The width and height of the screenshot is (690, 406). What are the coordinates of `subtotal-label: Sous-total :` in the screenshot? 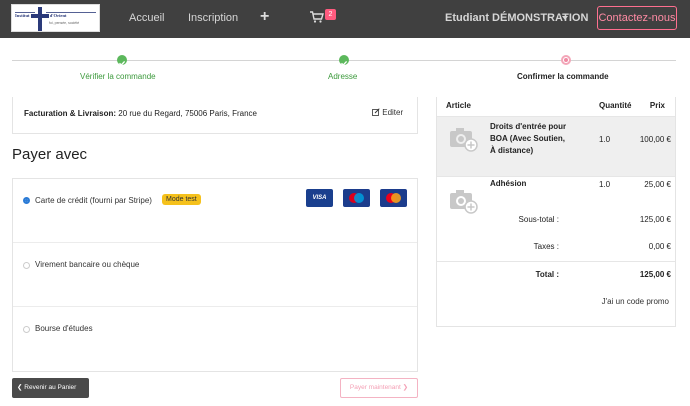 It's located at (538, 219).